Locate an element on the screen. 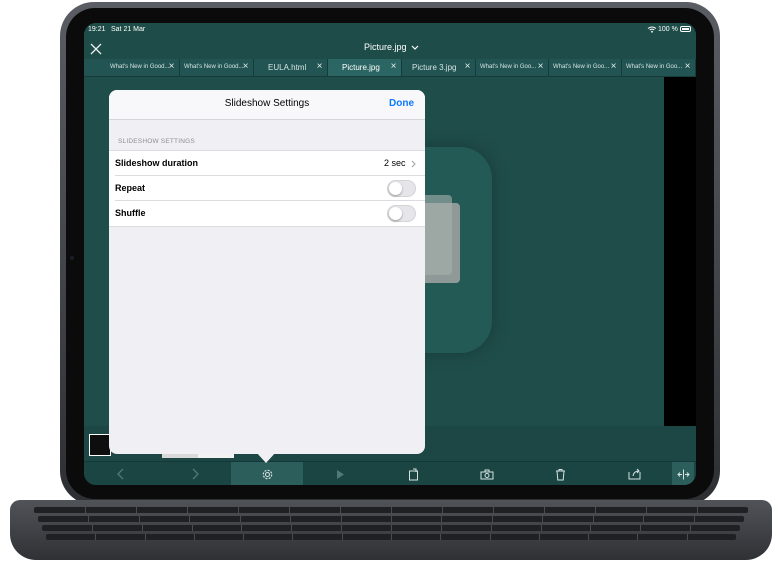  fullscreen-button is located at coordinates (683, 473).